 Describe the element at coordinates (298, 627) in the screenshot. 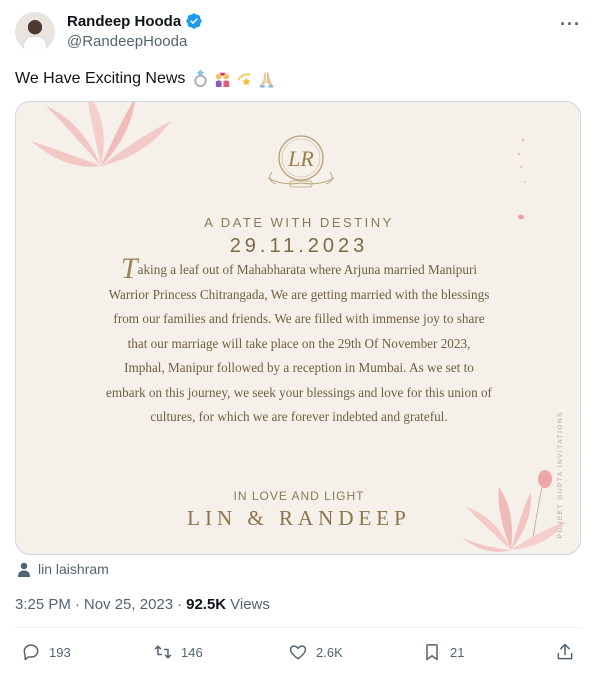

I see `divider` at that location.